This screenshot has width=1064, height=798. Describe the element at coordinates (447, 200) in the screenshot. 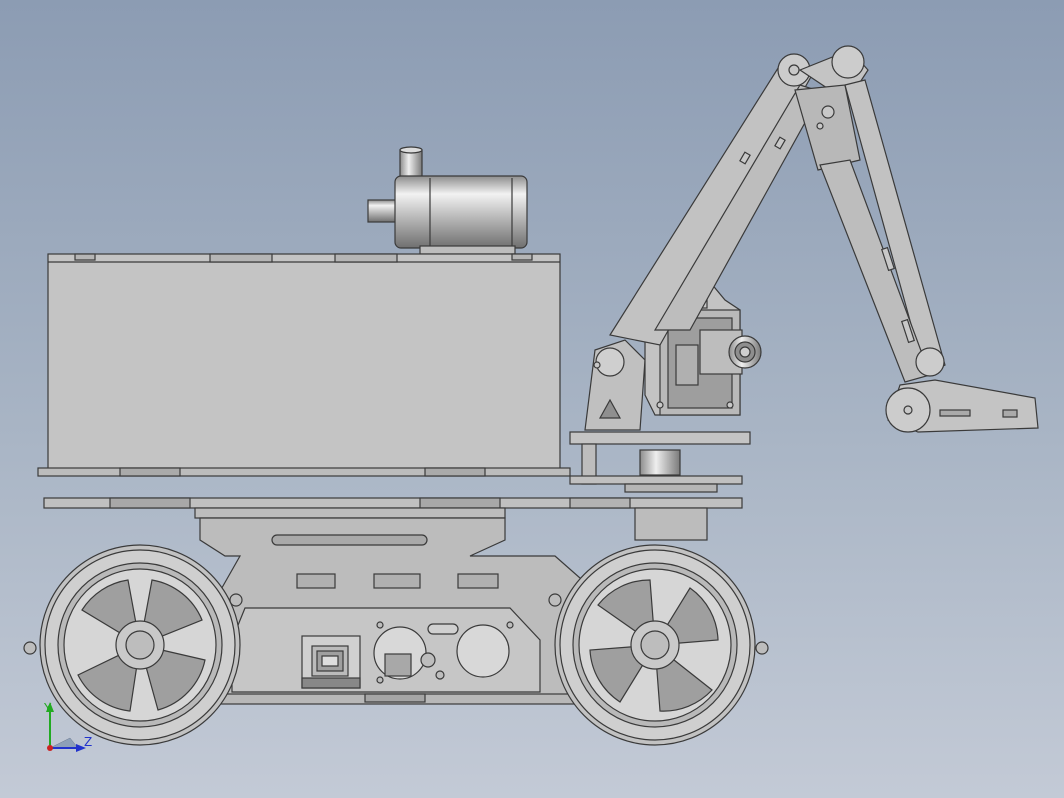

I see `top-camera` at that location.